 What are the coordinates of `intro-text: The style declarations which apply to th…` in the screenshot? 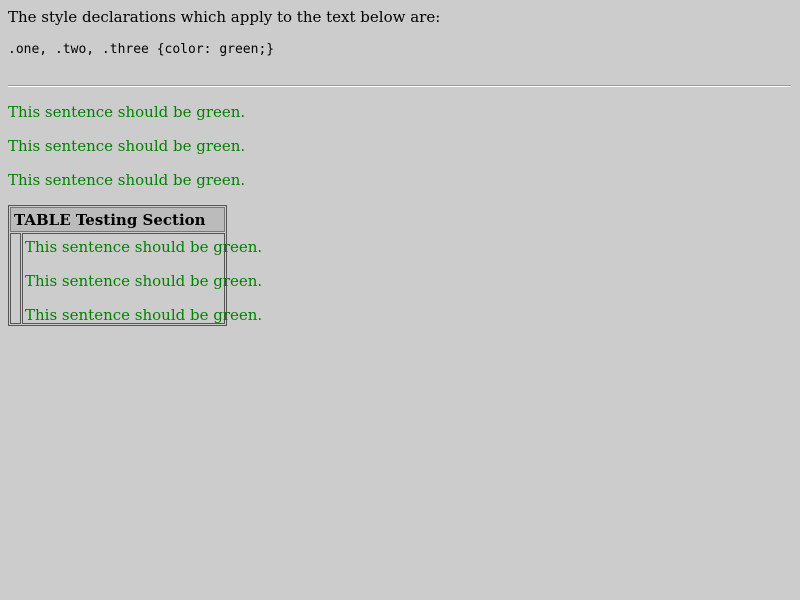 It's located at (224, 17).